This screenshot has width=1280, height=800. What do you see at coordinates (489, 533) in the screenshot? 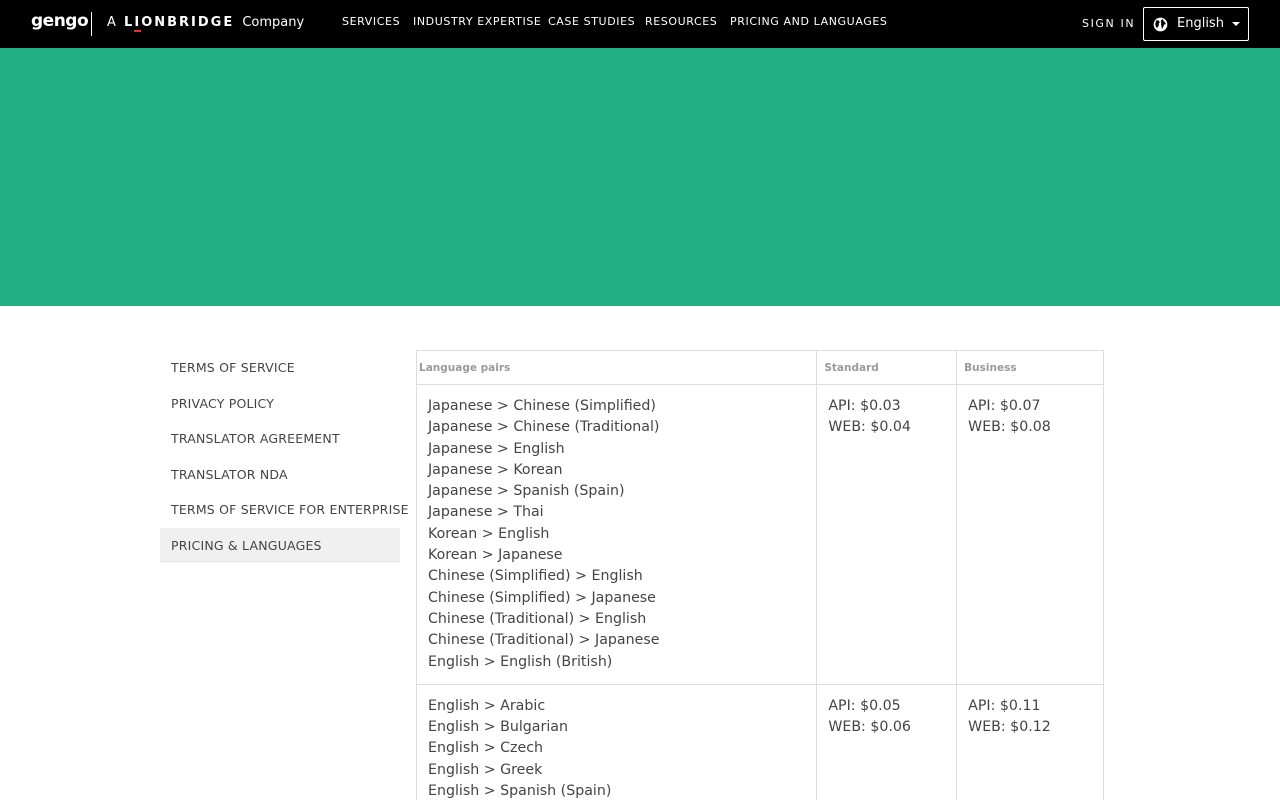
I see `language-pair: Korean > English` at bounding box center [489, 533].